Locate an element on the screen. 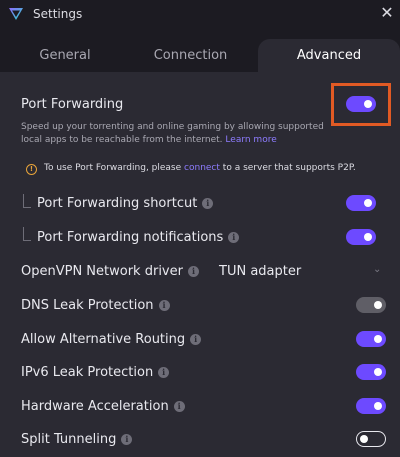 This screenshot has height=457, width=400. chevron-down-icon: ⌄ is located at coordinates (377, 269).